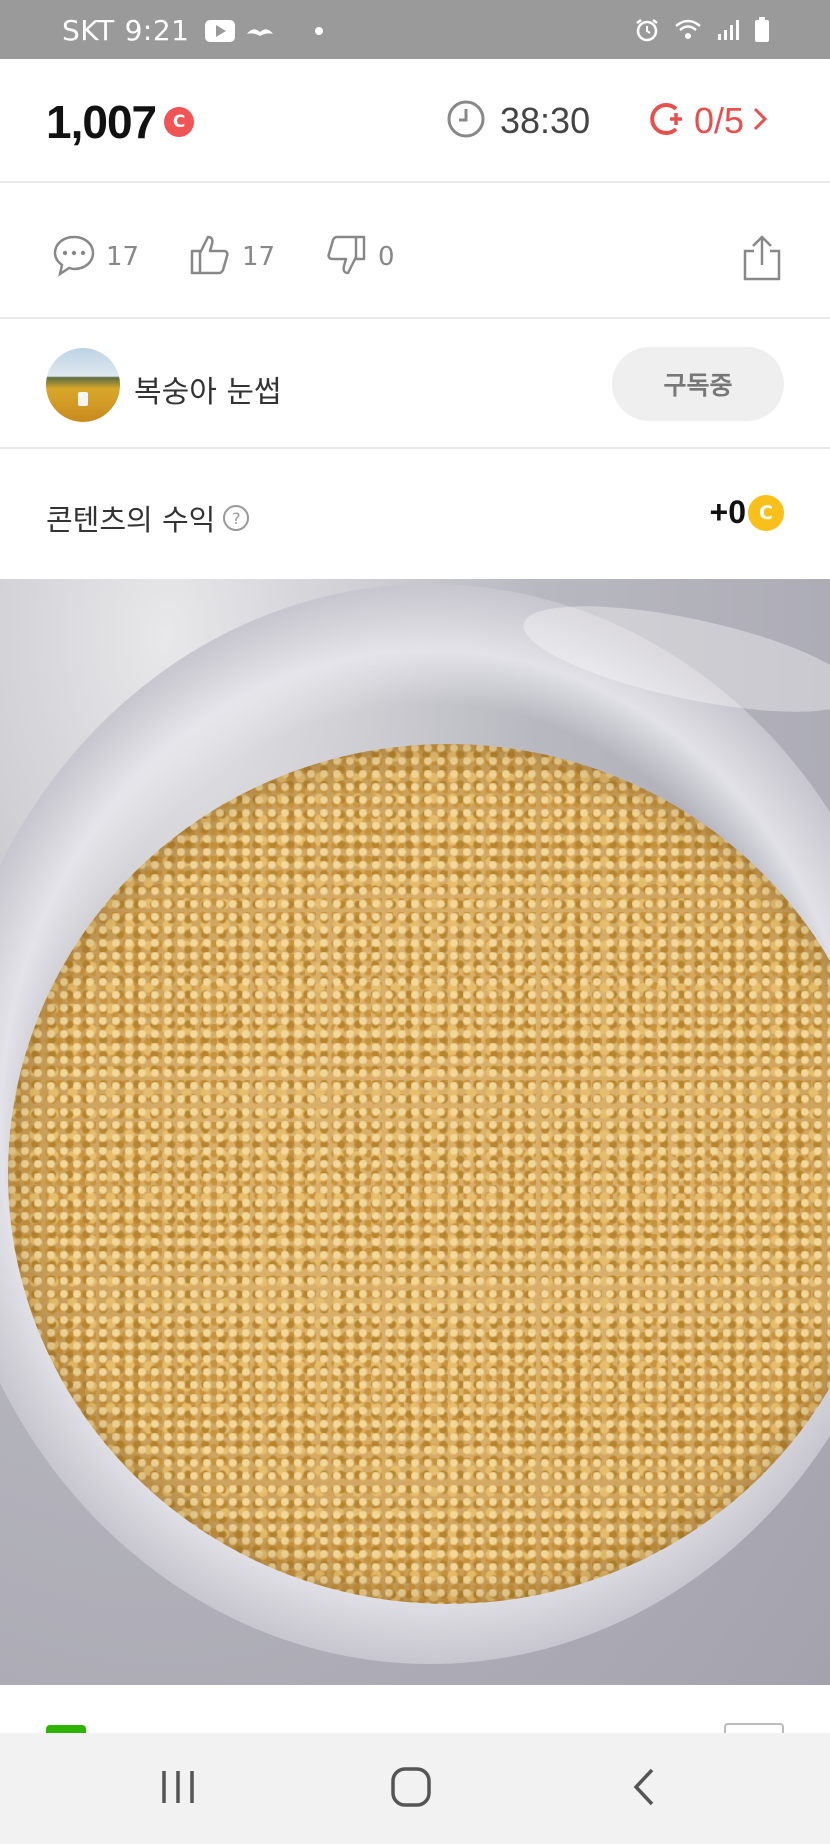  What do you see at coordinates (760, 121) in the screenshot?
I see `chevron-right-icon` at bounding box center [760, 121].